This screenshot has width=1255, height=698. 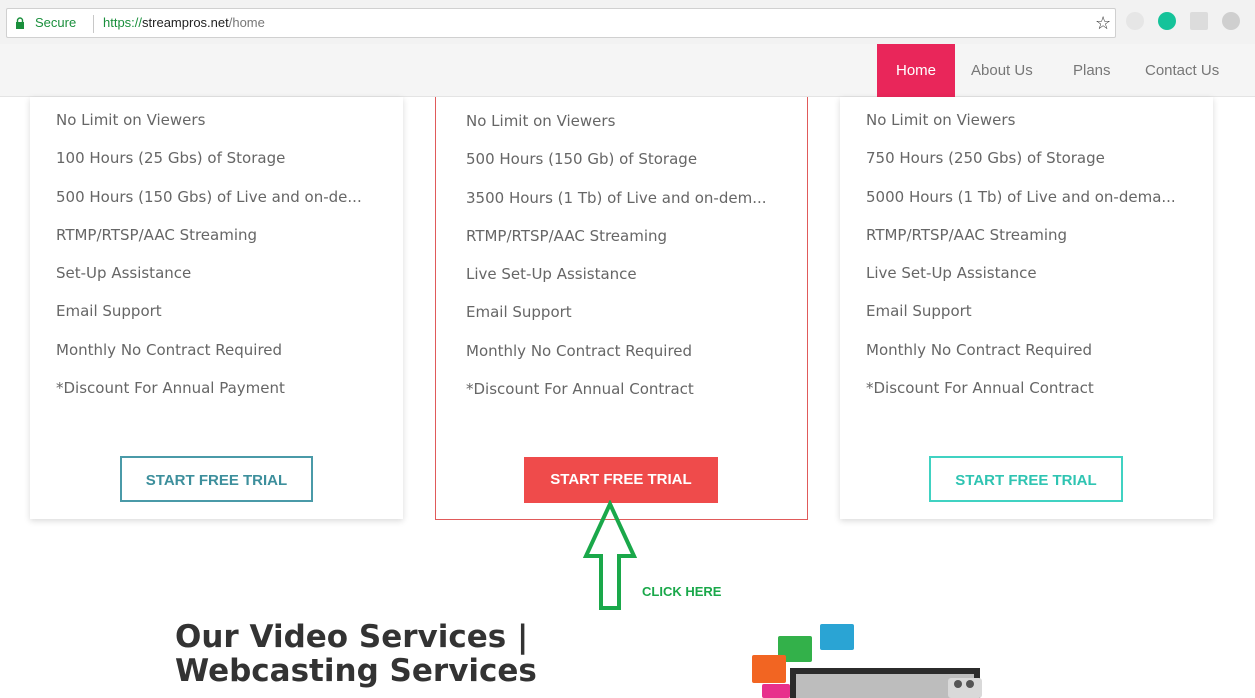 I want to click on nav-about-us: About Us, so click(x=1002, y=70).